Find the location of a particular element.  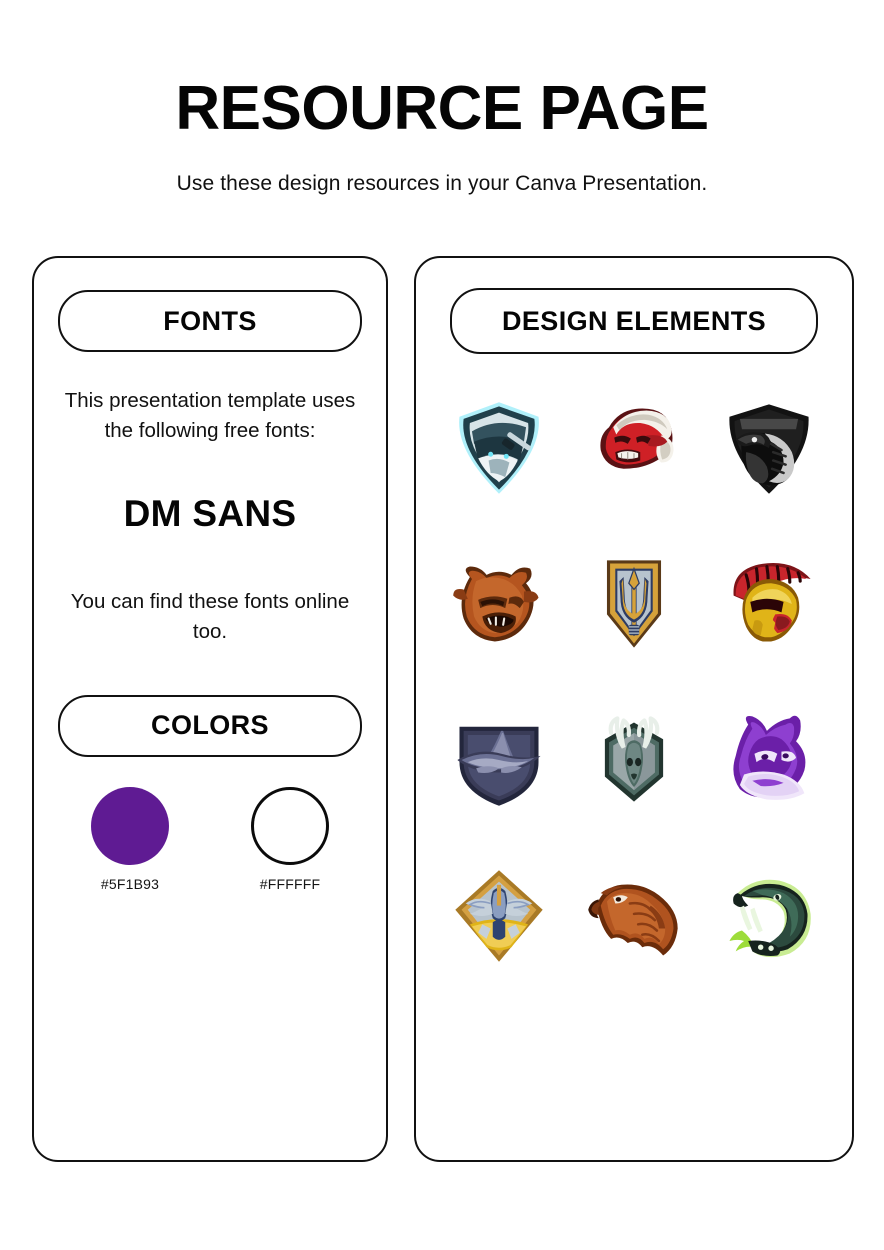

eagle-head-icon is located at coordinates (634, 916).